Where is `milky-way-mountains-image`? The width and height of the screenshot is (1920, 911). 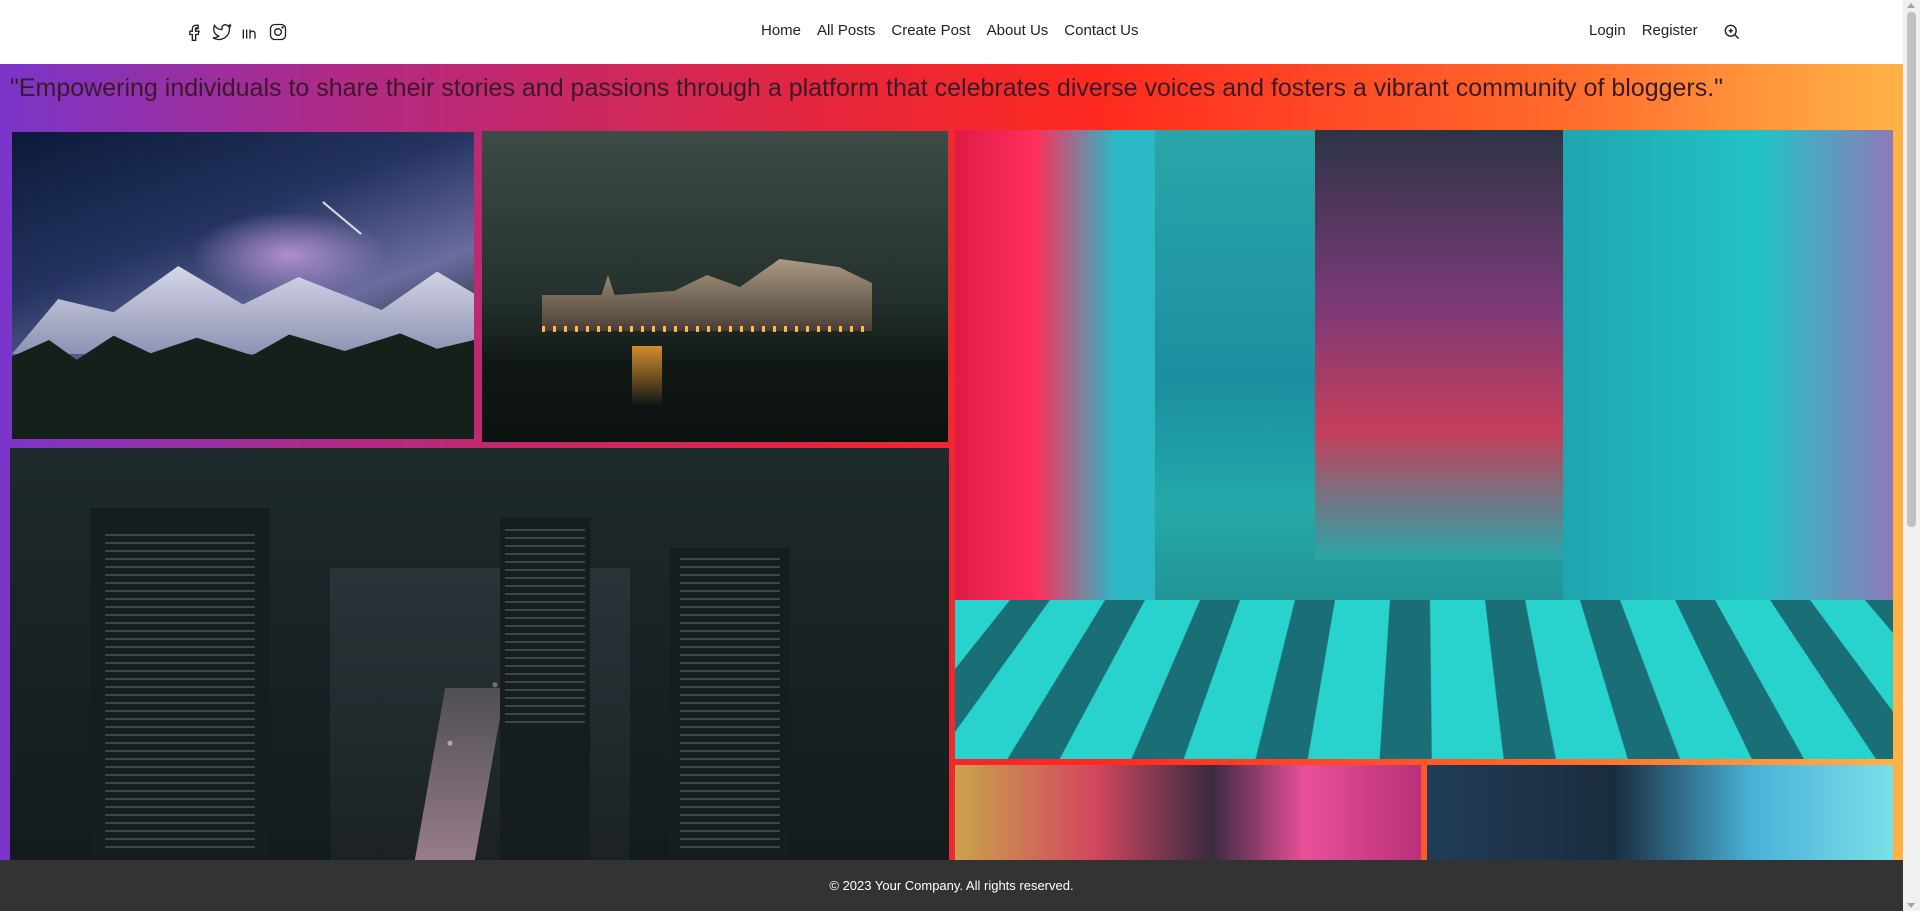
milky-way-mountains-image is located at coordinates (243, 285).